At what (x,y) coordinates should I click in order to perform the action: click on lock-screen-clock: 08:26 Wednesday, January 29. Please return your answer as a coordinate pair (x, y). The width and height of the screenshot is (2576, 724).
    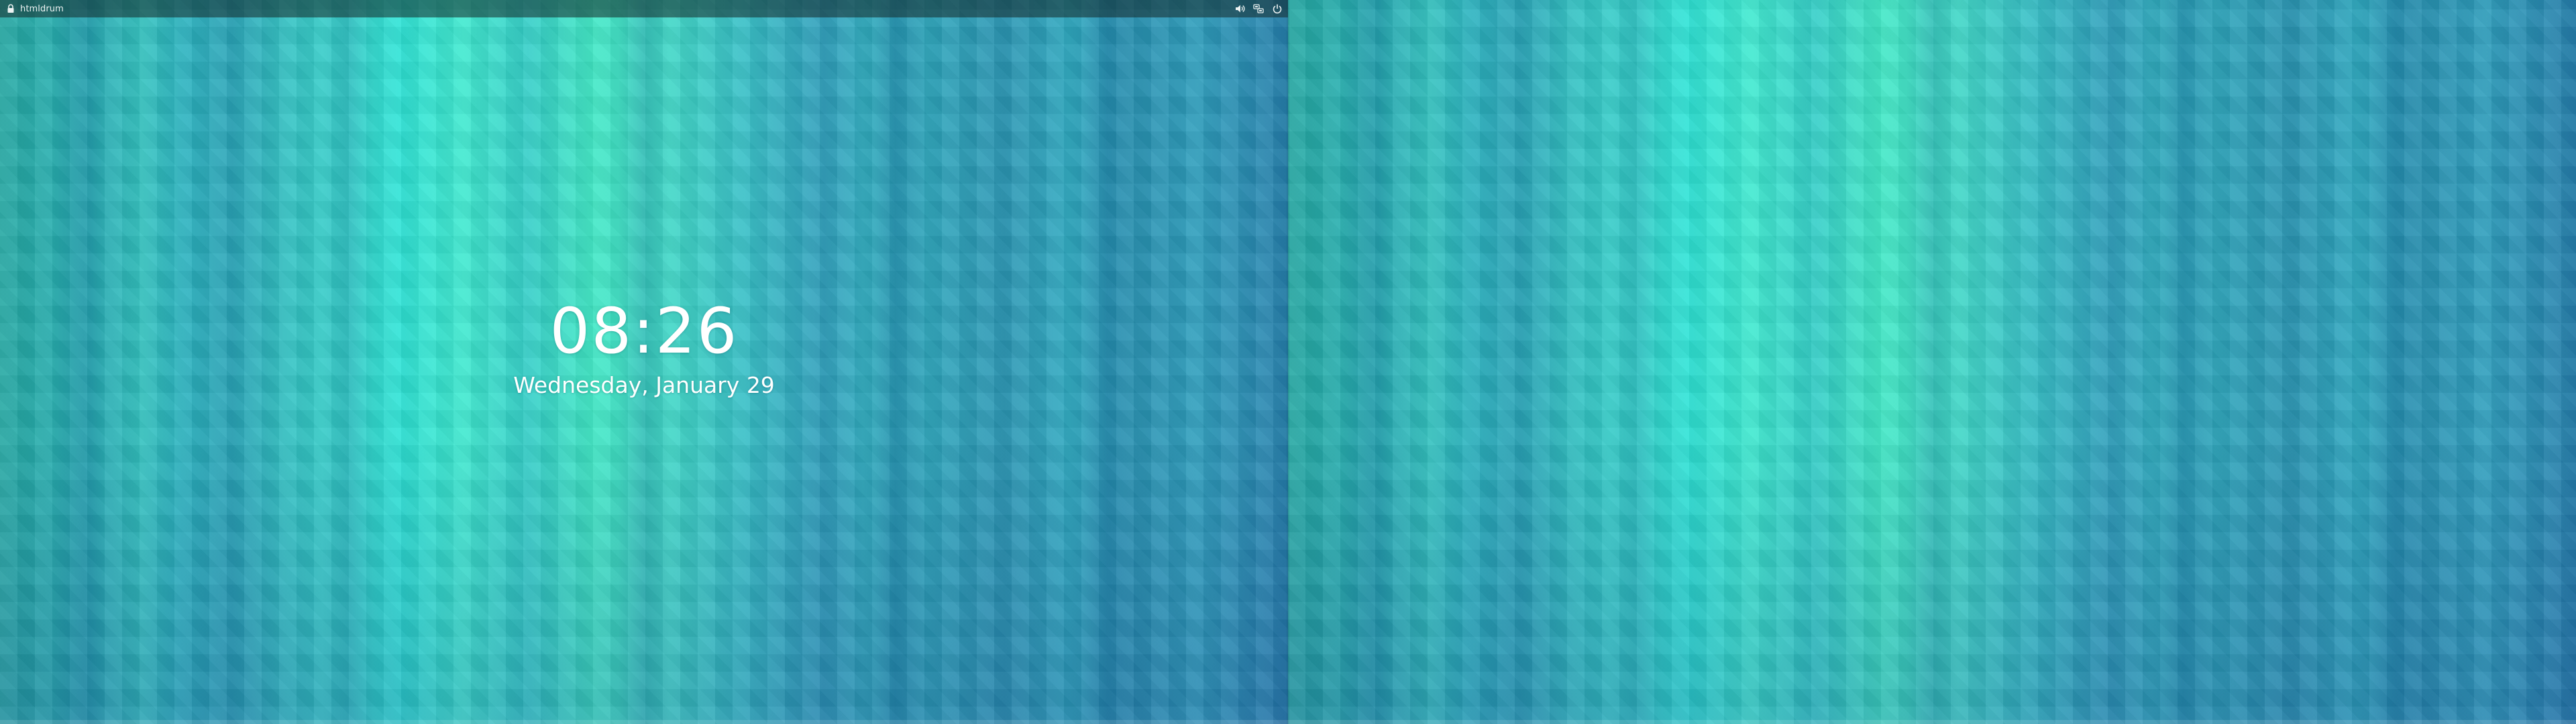
    Looking at the image, I should click on (644, 346).